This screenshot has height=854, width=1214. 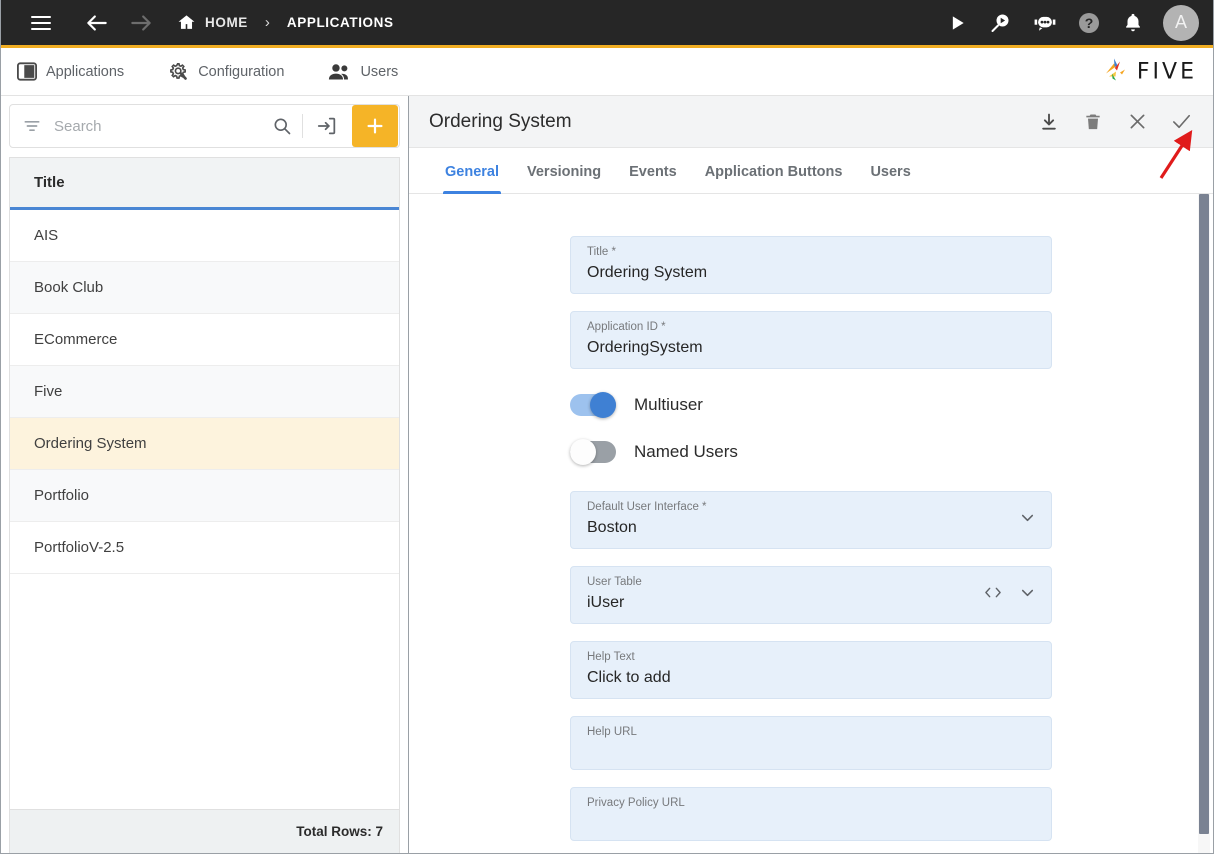 What do you see at coordinates (204, 288) in the screenshot?
I see `list-item: Book Club` at bounding box center [204, 288].